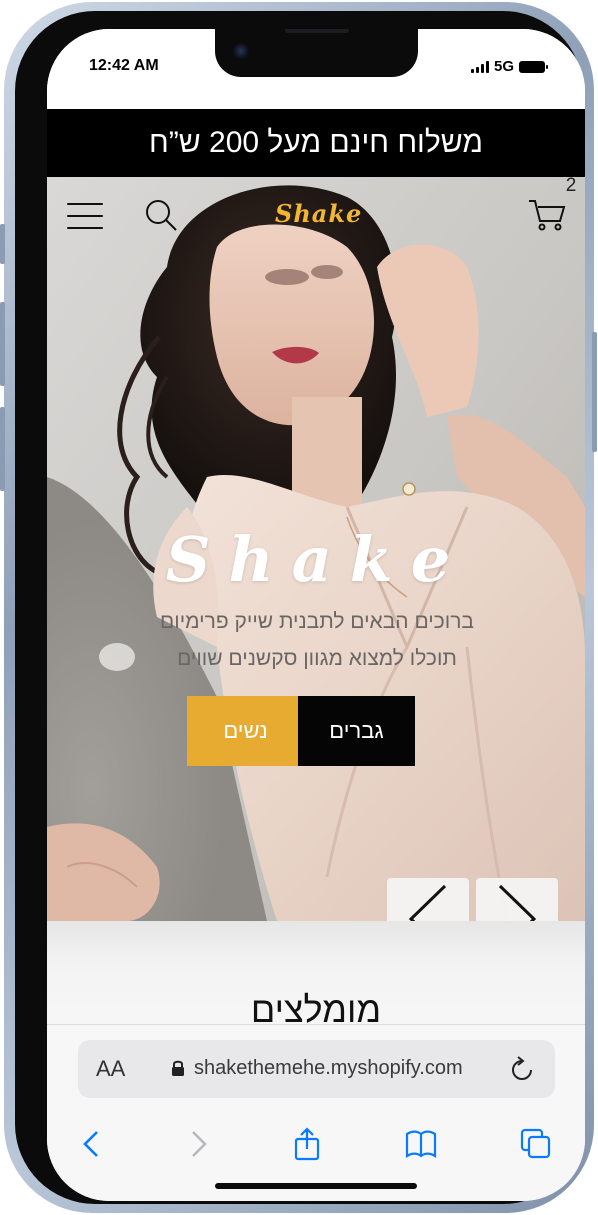 Image resolution: width=598 pixels, height=1215 pixels. I want to click on browser-chrome: AA shakethemehe.myshopify.com, so click(316, 1112).